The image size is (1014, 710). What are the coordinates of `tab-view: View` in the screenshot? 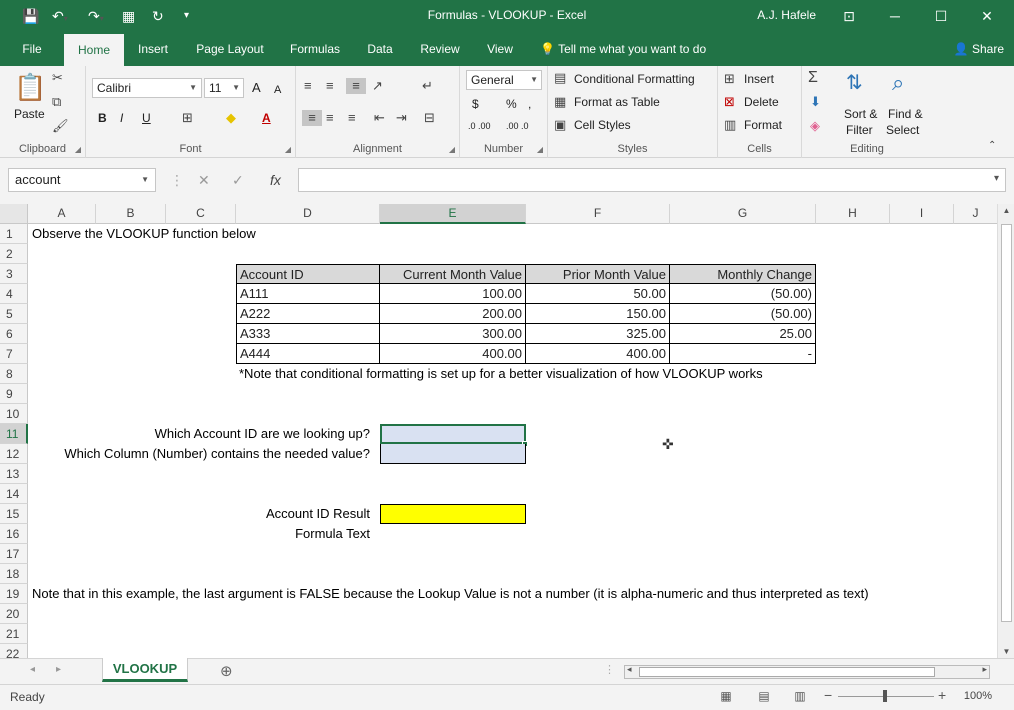 It's located at (500, 49).